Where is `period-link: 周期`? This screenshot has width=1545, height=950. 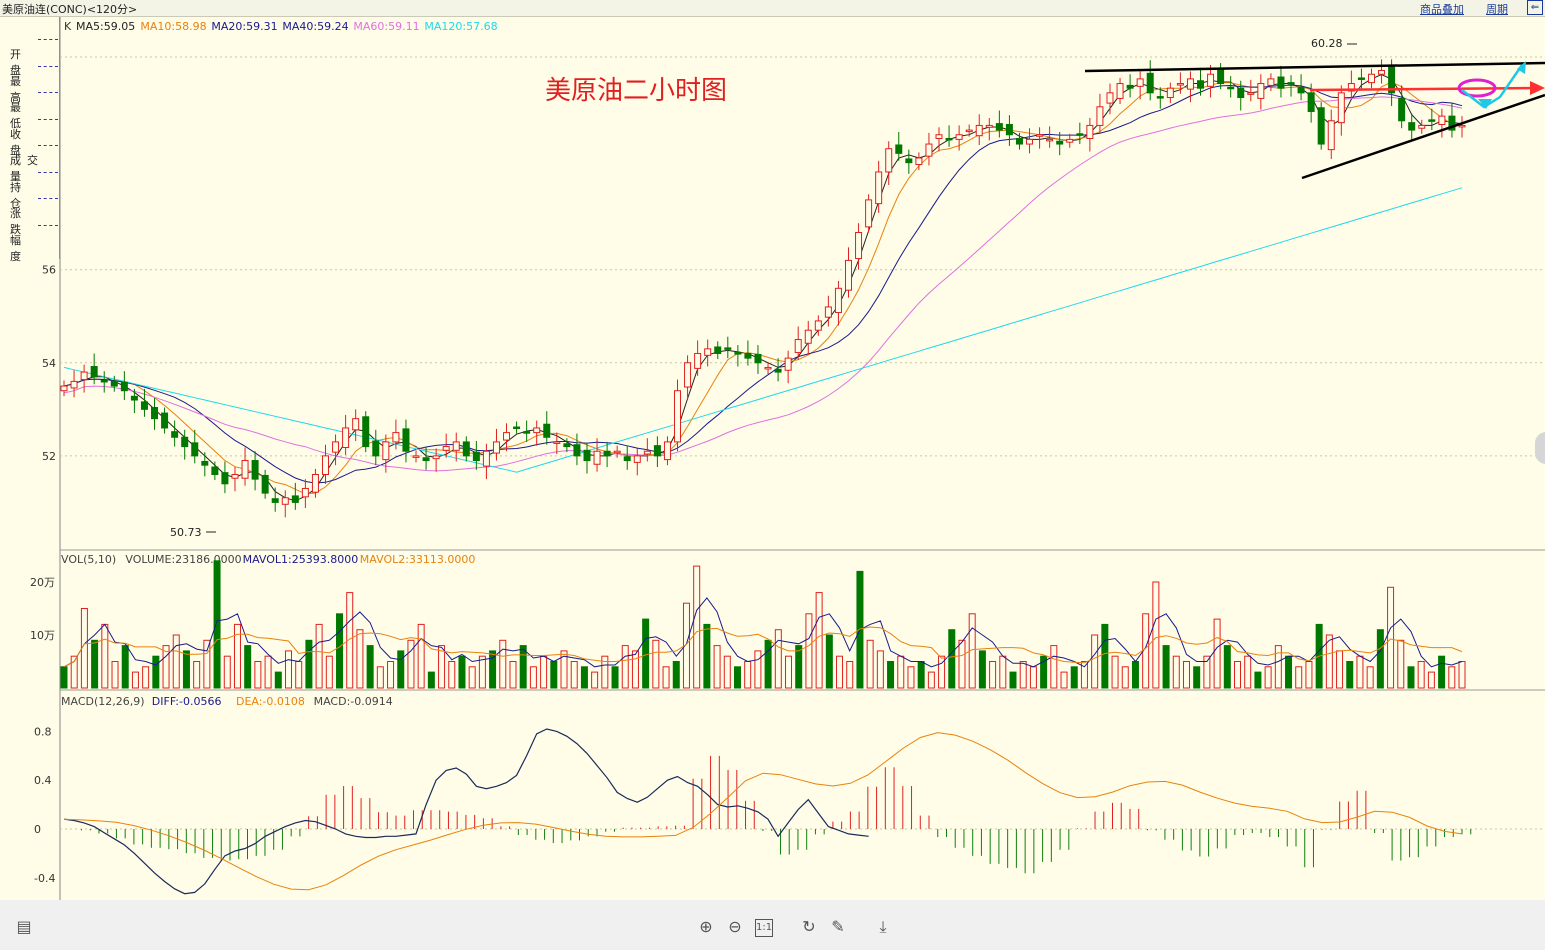
period-link: 周期 is located at coordinates (1497, 9).